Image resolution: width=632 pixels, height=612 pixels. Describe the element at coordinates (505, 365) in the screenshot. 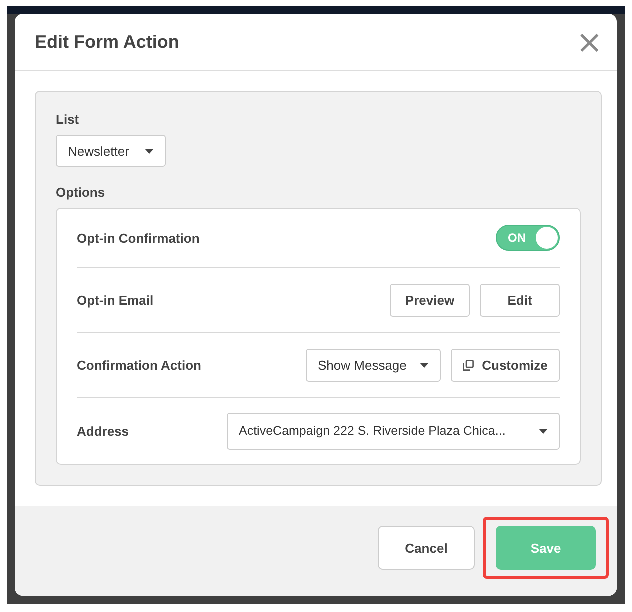

I see `customize-button: Customize` at that location.